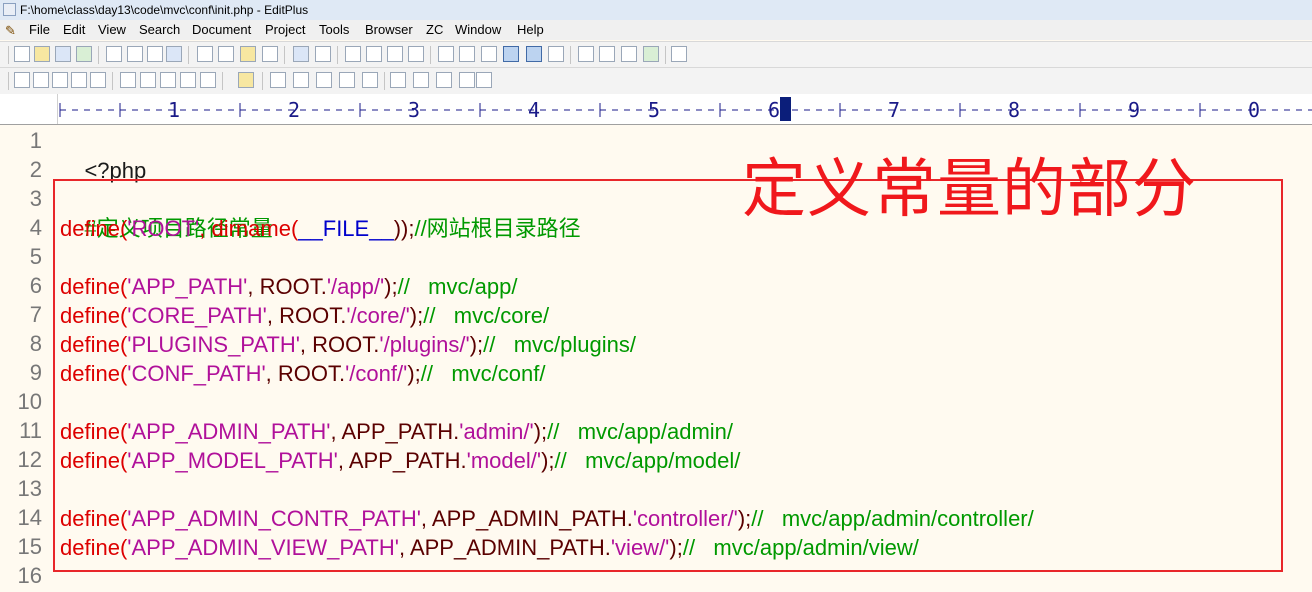  What do you see at coordinates (155, 54) in the screenshot?
I see `spell-check-icon` at bounding box center [155, 54].